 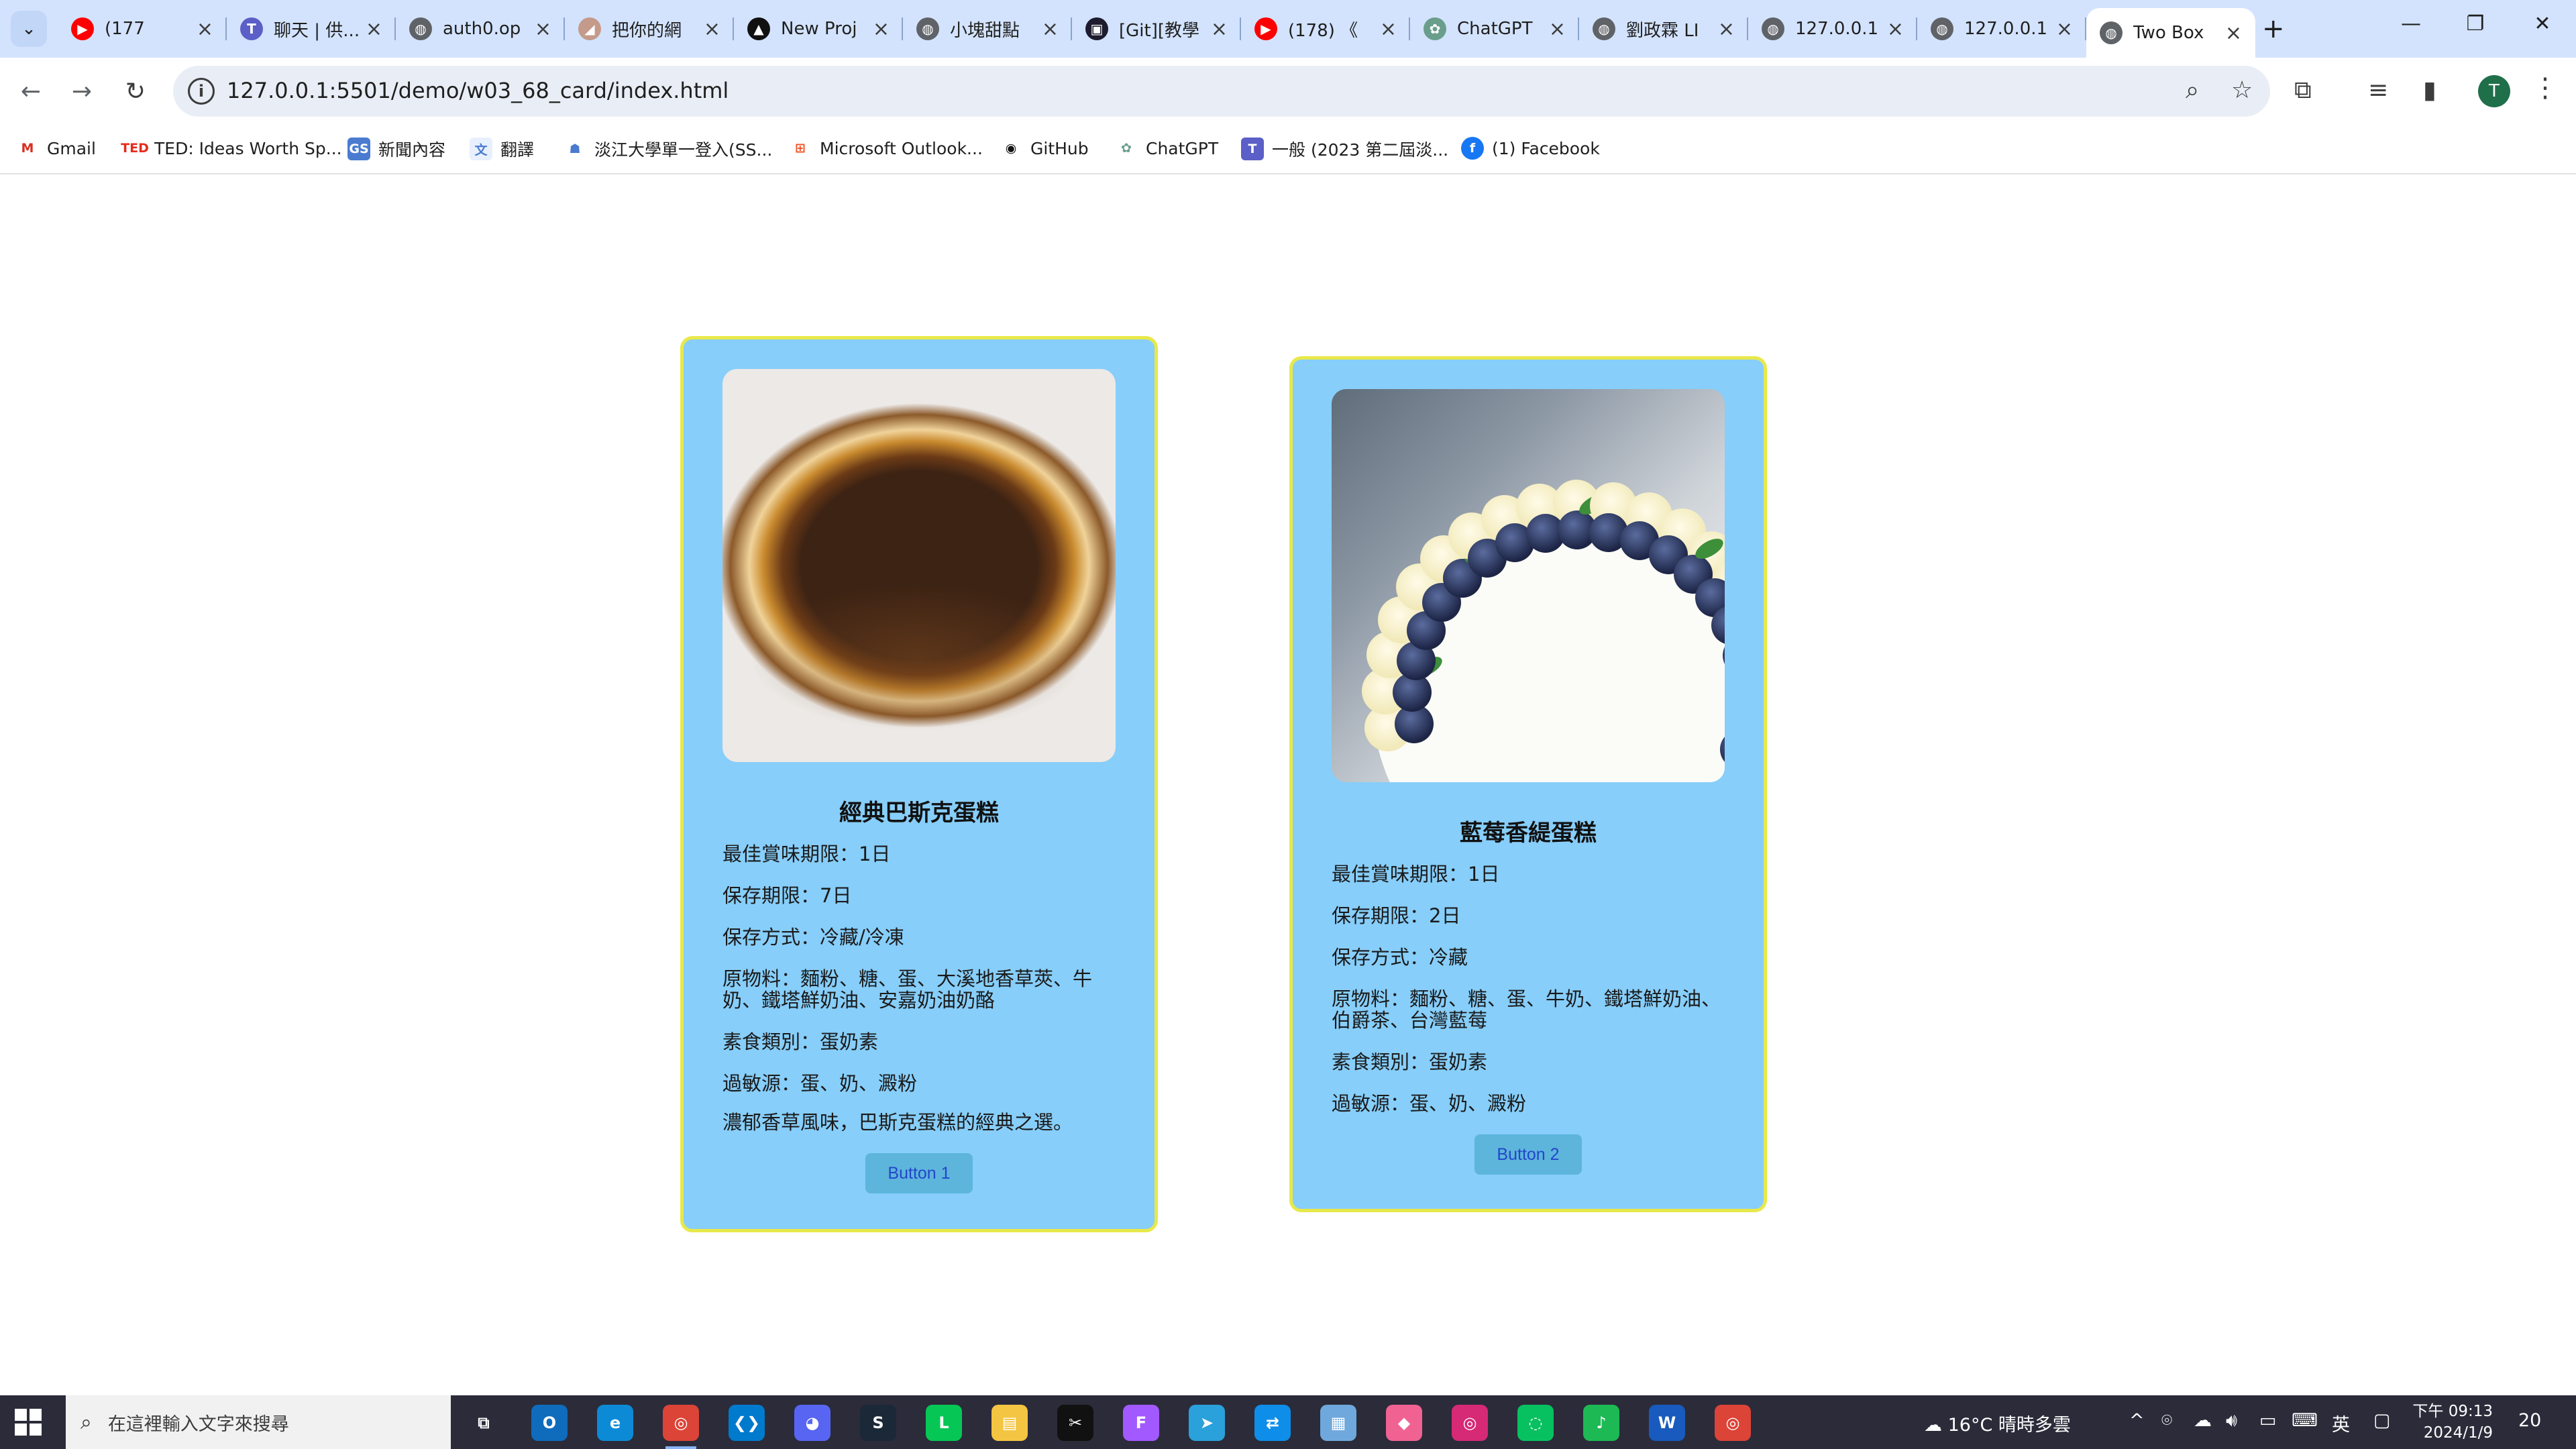 I want to click on instagram-icon: ◎, so click(x=1470, y=1423).